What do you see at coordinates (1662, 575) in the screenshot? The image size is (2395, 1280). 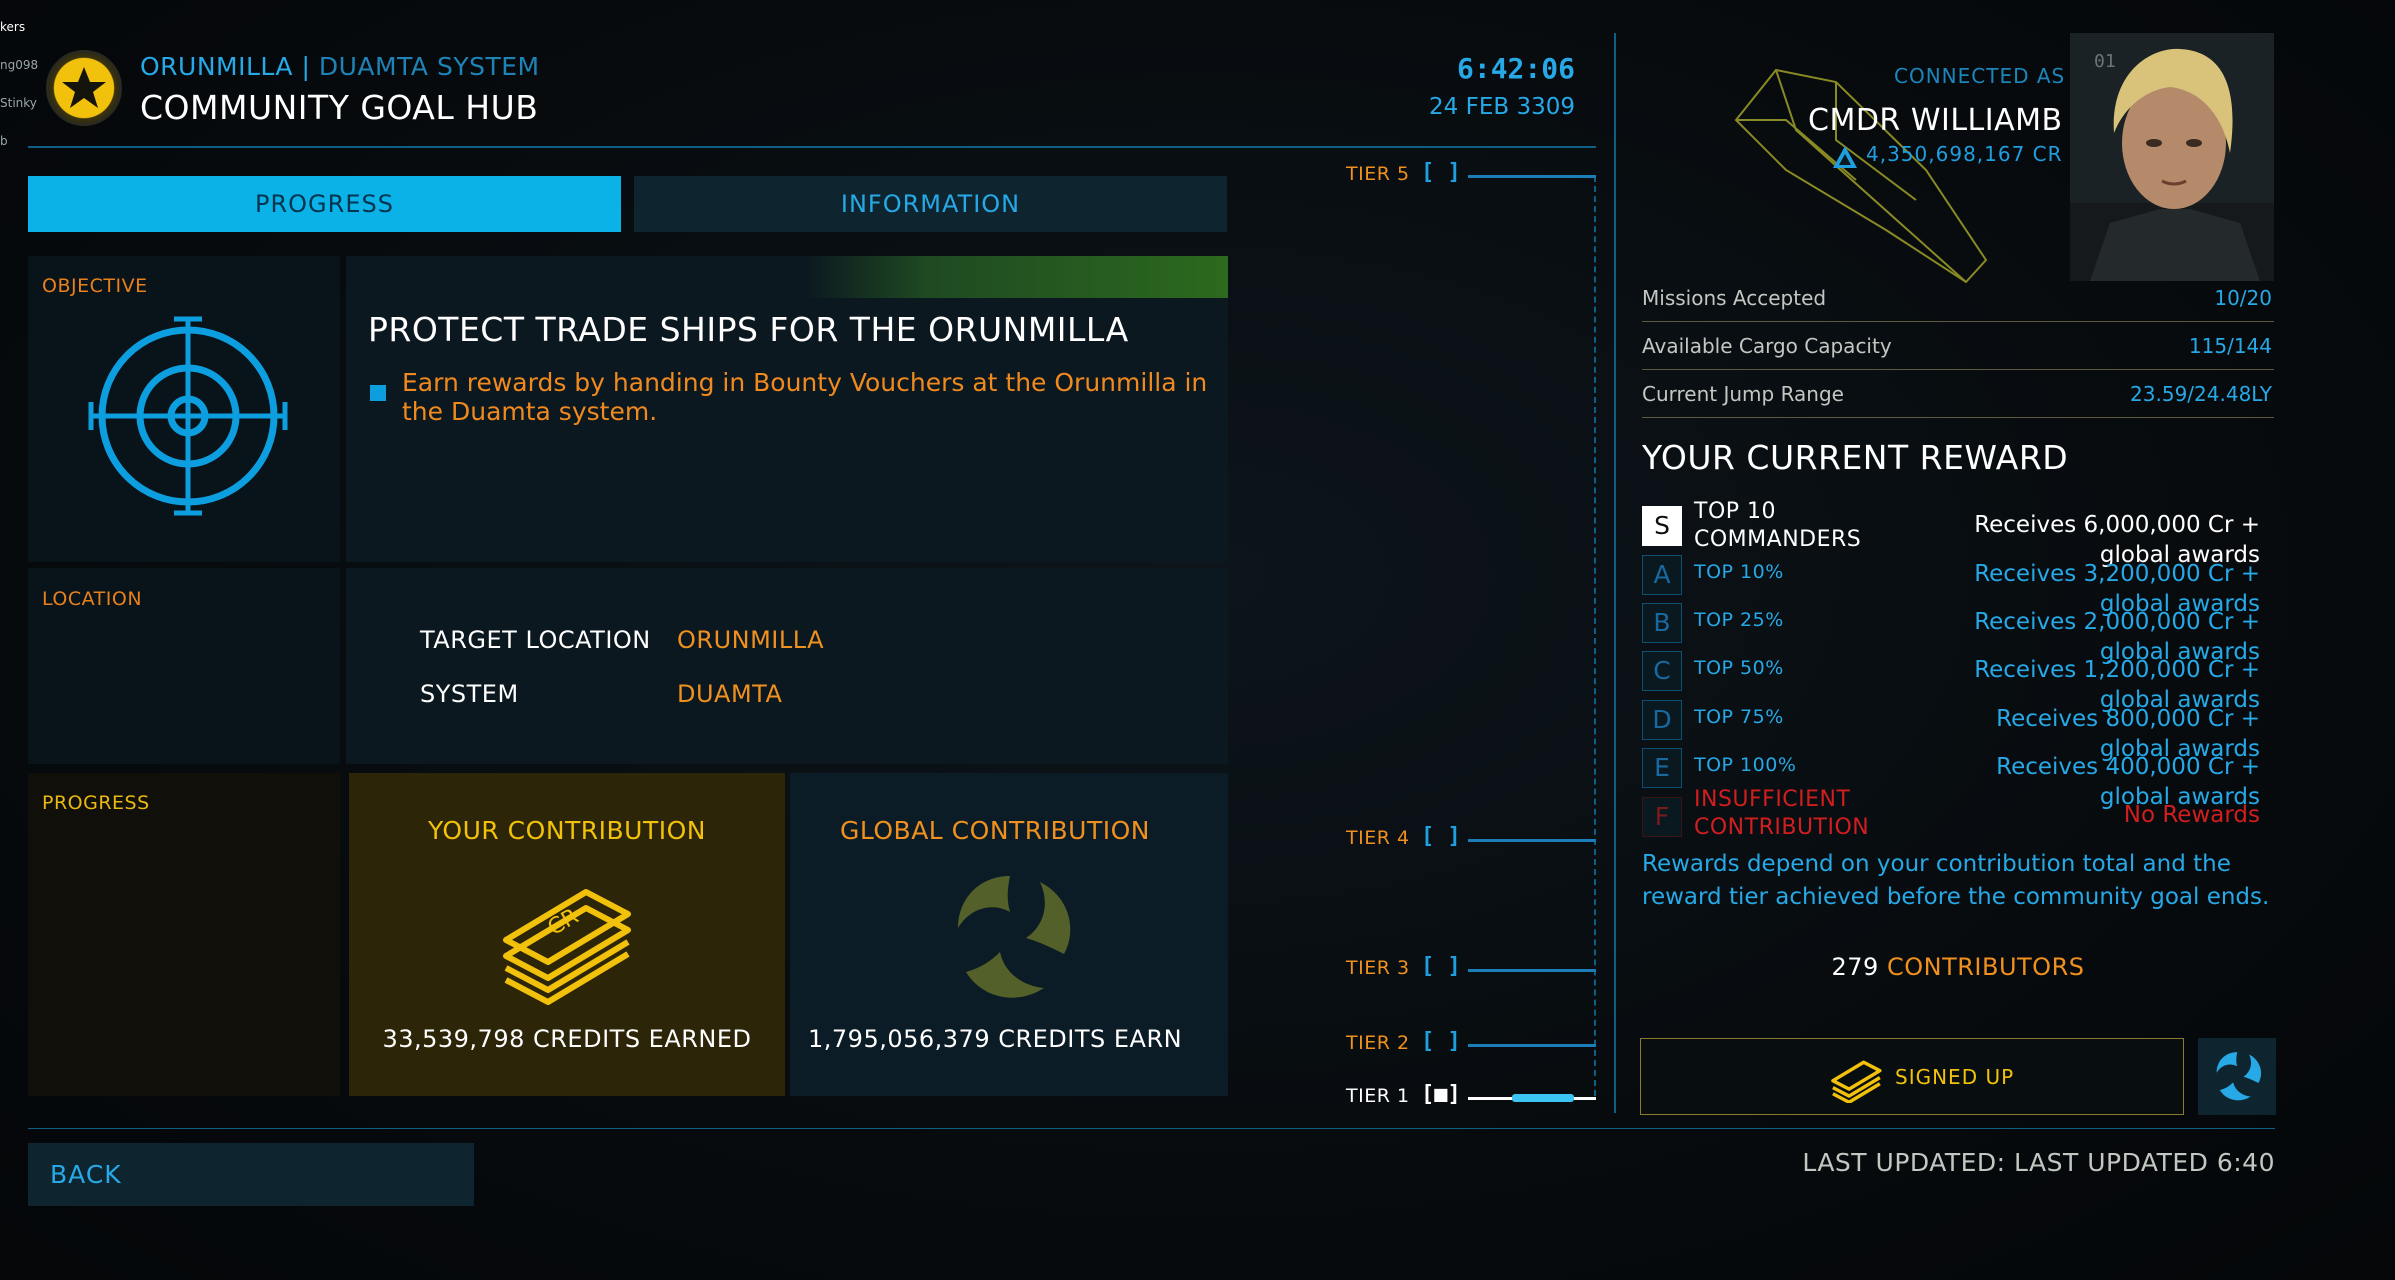 I see `rank-a-badge: A` at bounding box center [1662, 575].